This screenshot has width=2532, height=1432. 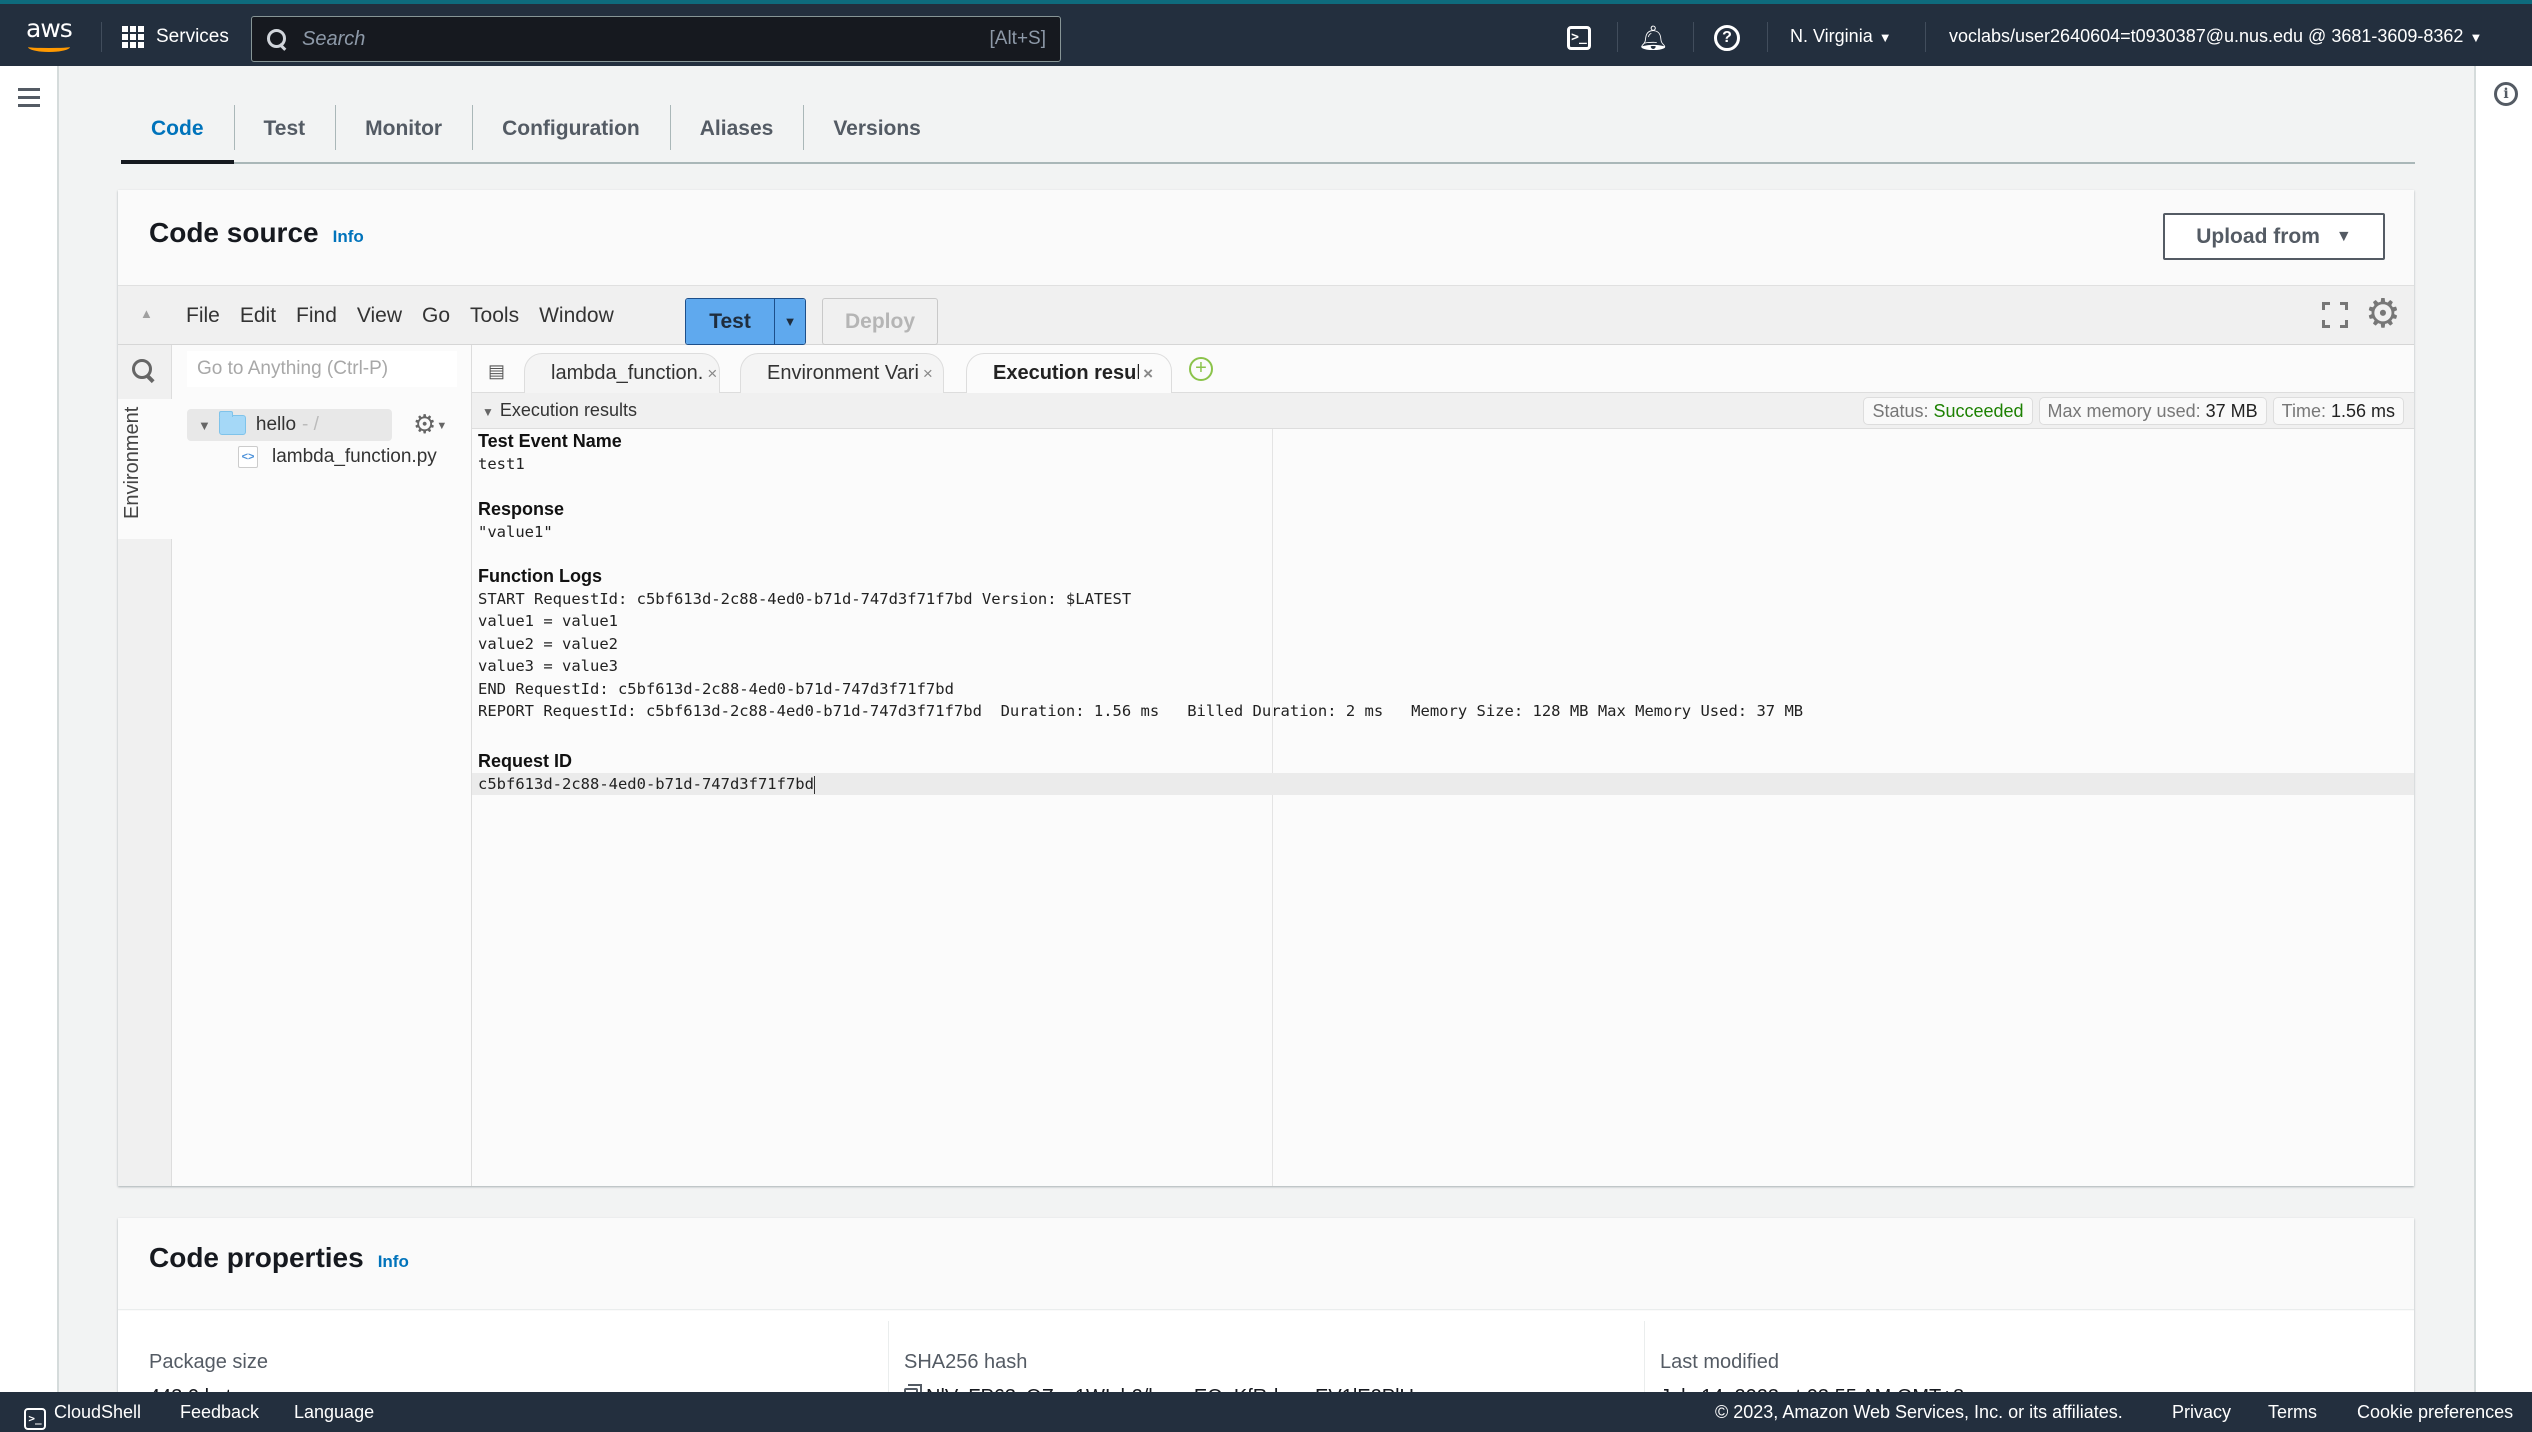 What do you see at coordinates (494, 316) in the screenshot?
I see `menu-tools: Tools` at bounding box center [494, 316].